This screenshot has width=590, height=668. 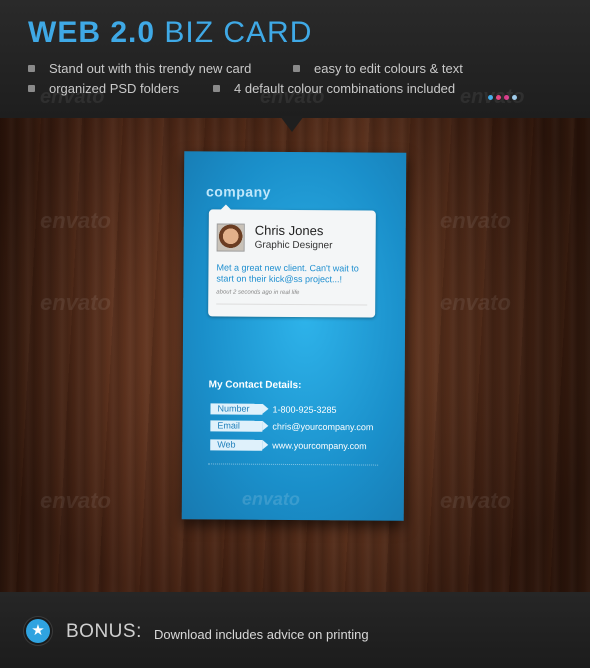 What do you see at coordinates (230, 237) in the screenshot?
I see `avatar` at bounding box center [230, 237].